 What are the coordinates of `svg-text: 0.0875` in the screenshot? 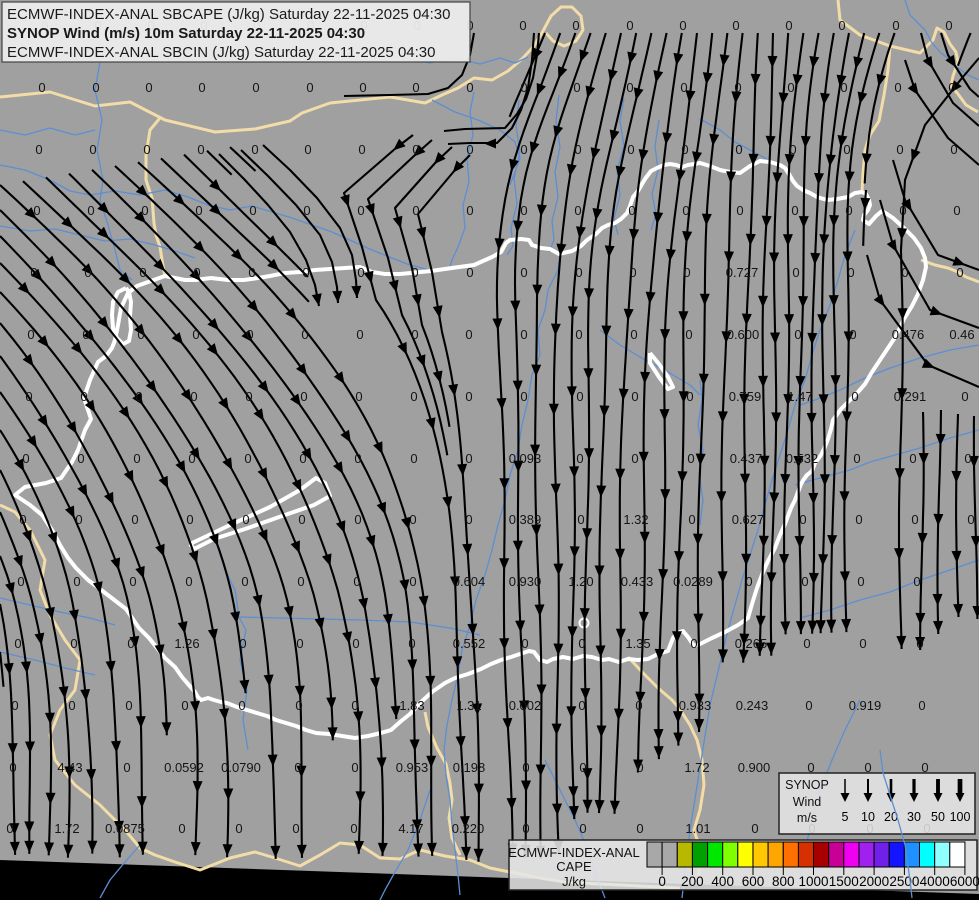 It's located at (125, 828).